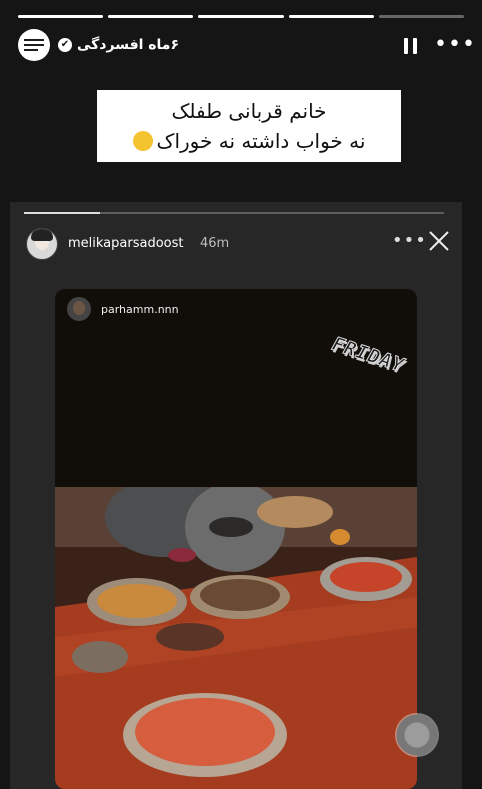 Image resolution: width=482 pixels, height=789 pixels. Describe the element at coordinates (261, 141) in the screenshot. I see `caption-line-2-text: نه خواب داشته نه خوراک` at that location.